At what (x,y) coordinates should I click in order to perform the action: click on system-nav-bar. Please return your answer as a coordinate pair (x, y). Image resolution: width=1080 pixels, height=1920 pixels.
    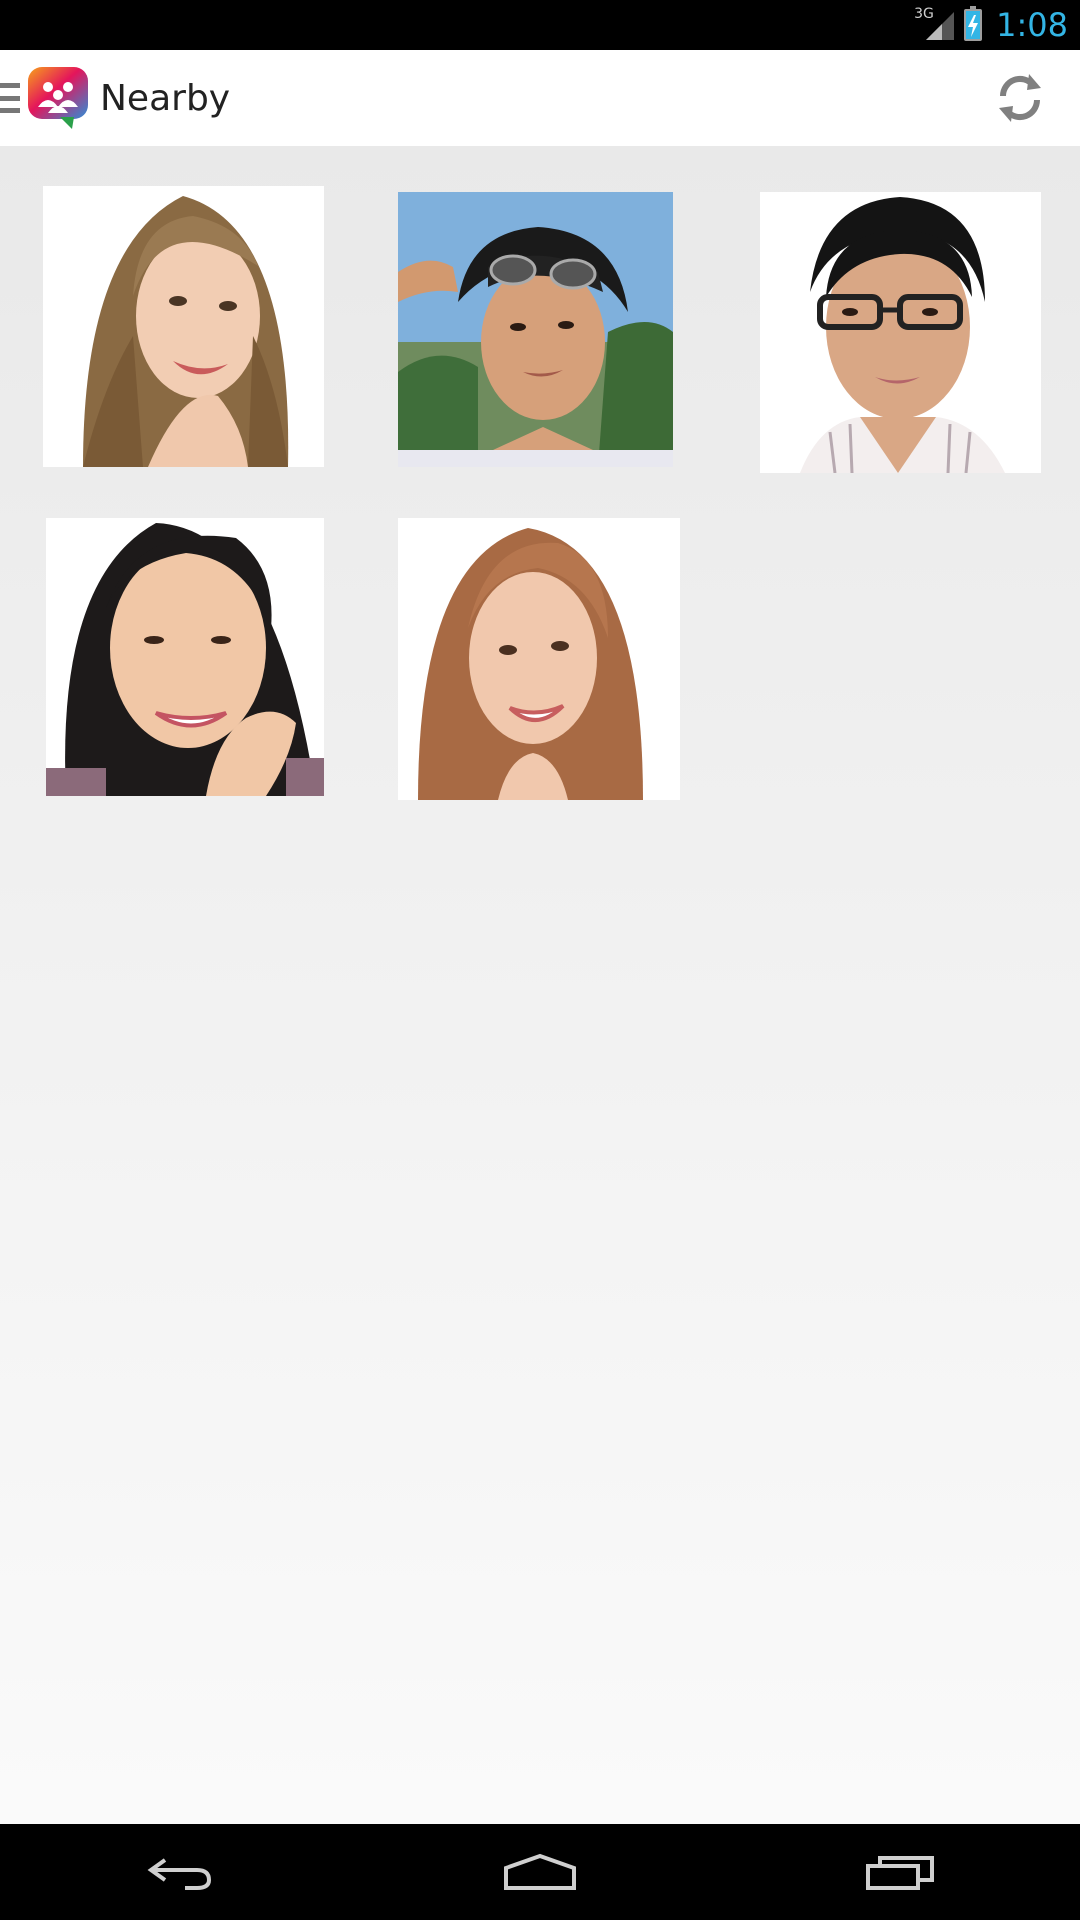
    Looking at the image, I should click on (540, 1872).